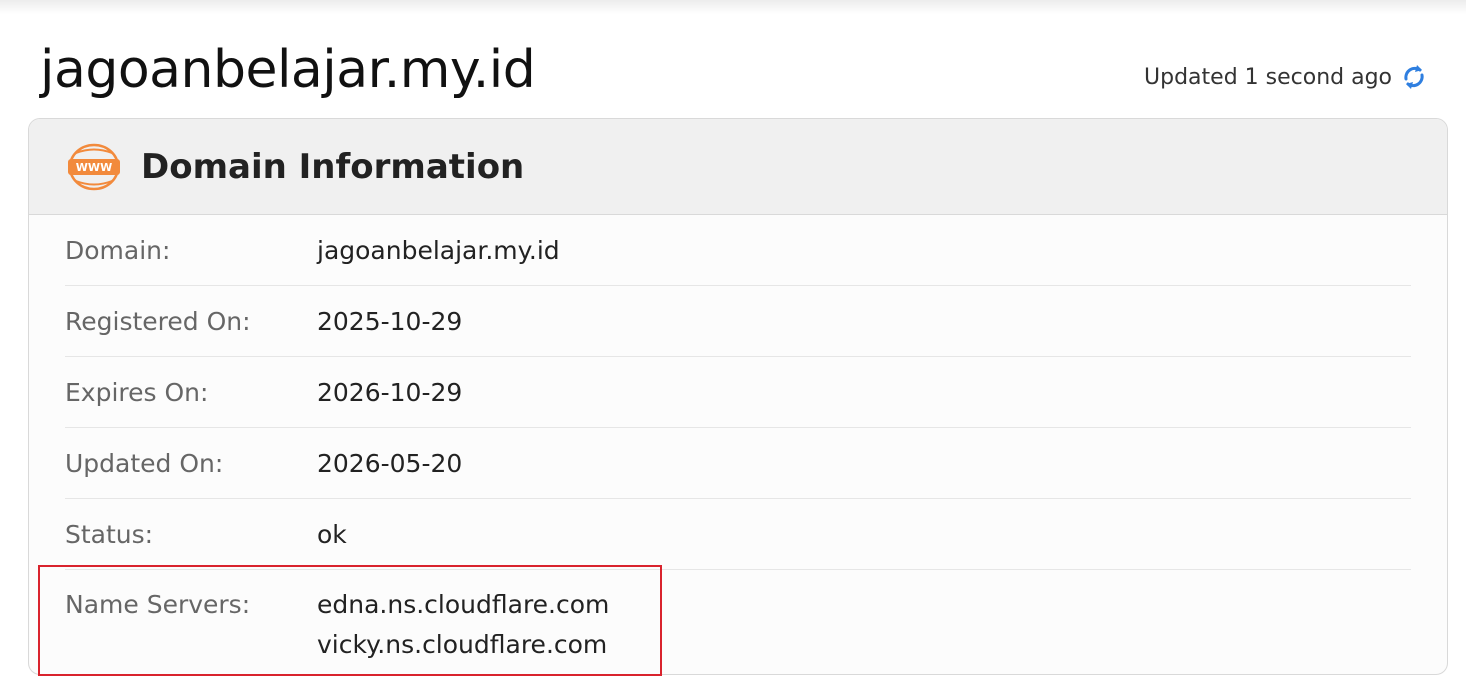  Describe the element at coordinates (1268, 77) in the screenshot. I see `updated-text: Updated 1 second ago` at that location.